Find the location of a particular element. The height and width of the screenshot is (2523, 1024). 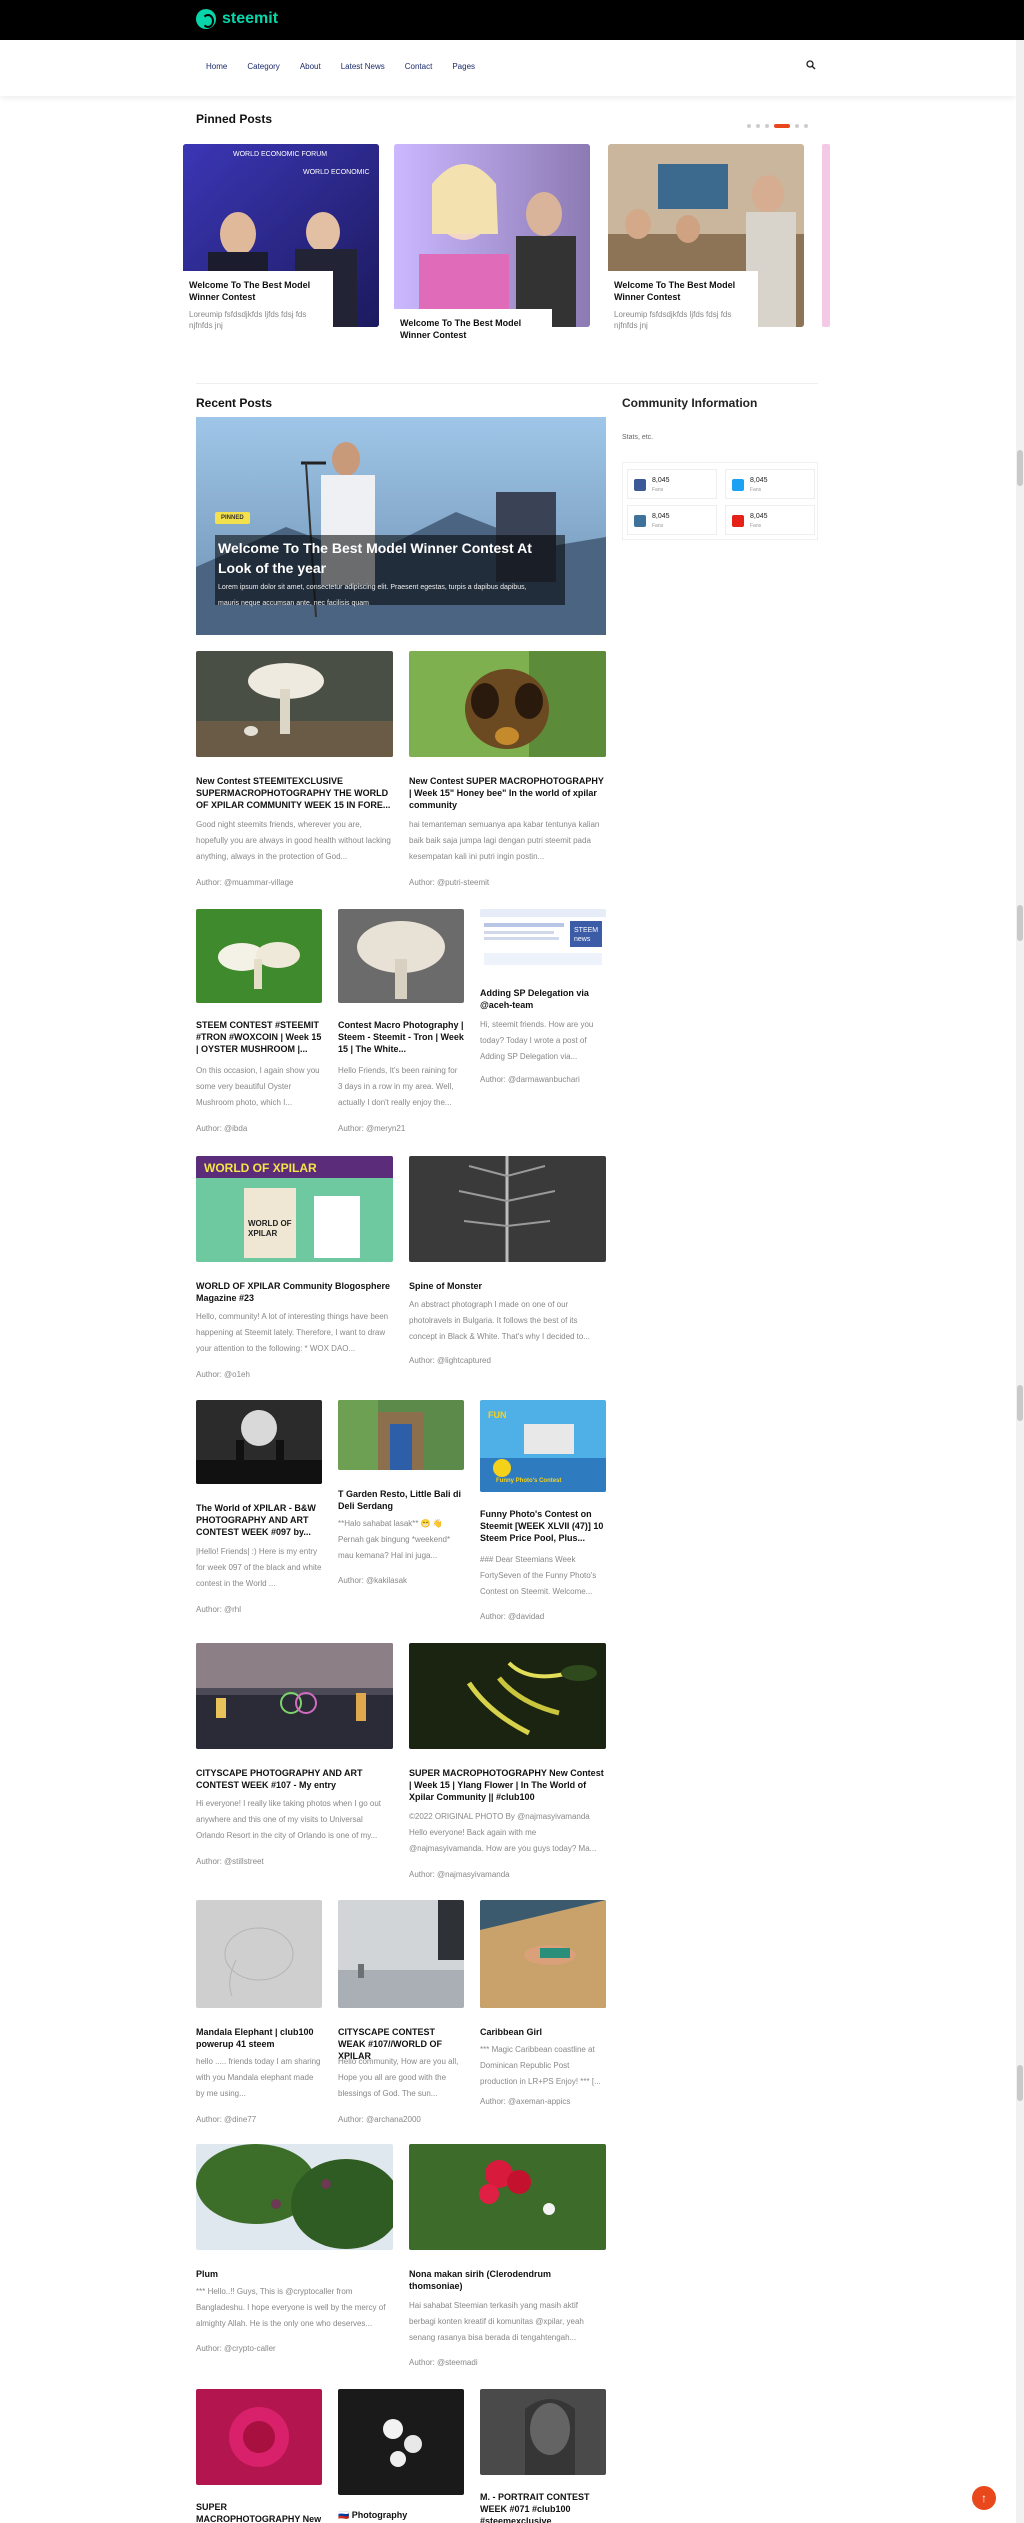

post-author: Author: @muammar-village is located at coordinates (244, 882).